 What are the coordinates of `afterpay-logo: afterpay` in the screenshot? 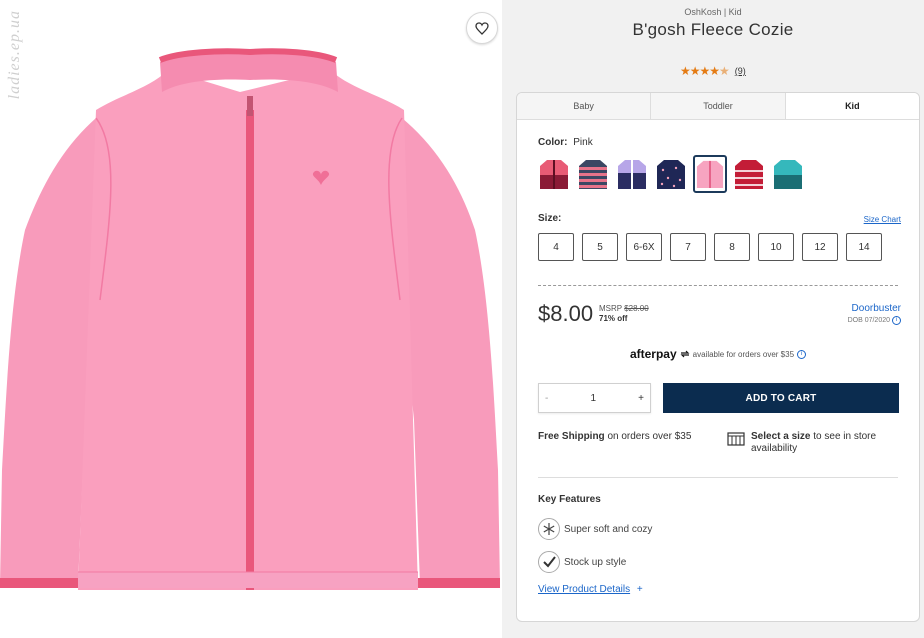 It's located at (653, 354).